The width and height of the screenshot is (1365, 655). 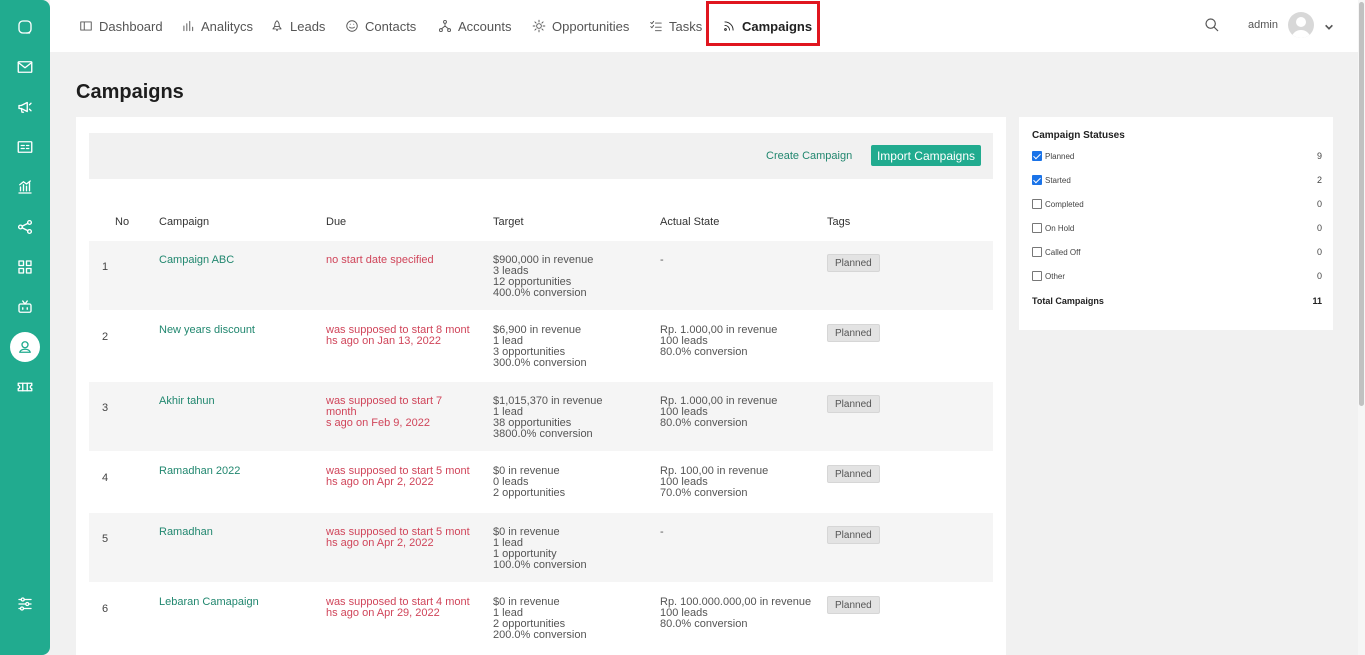 What do you see at coordinates (1177, 205) in the screenshot?
I see `status-filter-row: Completed 0` at bounding box center [1177, 205].